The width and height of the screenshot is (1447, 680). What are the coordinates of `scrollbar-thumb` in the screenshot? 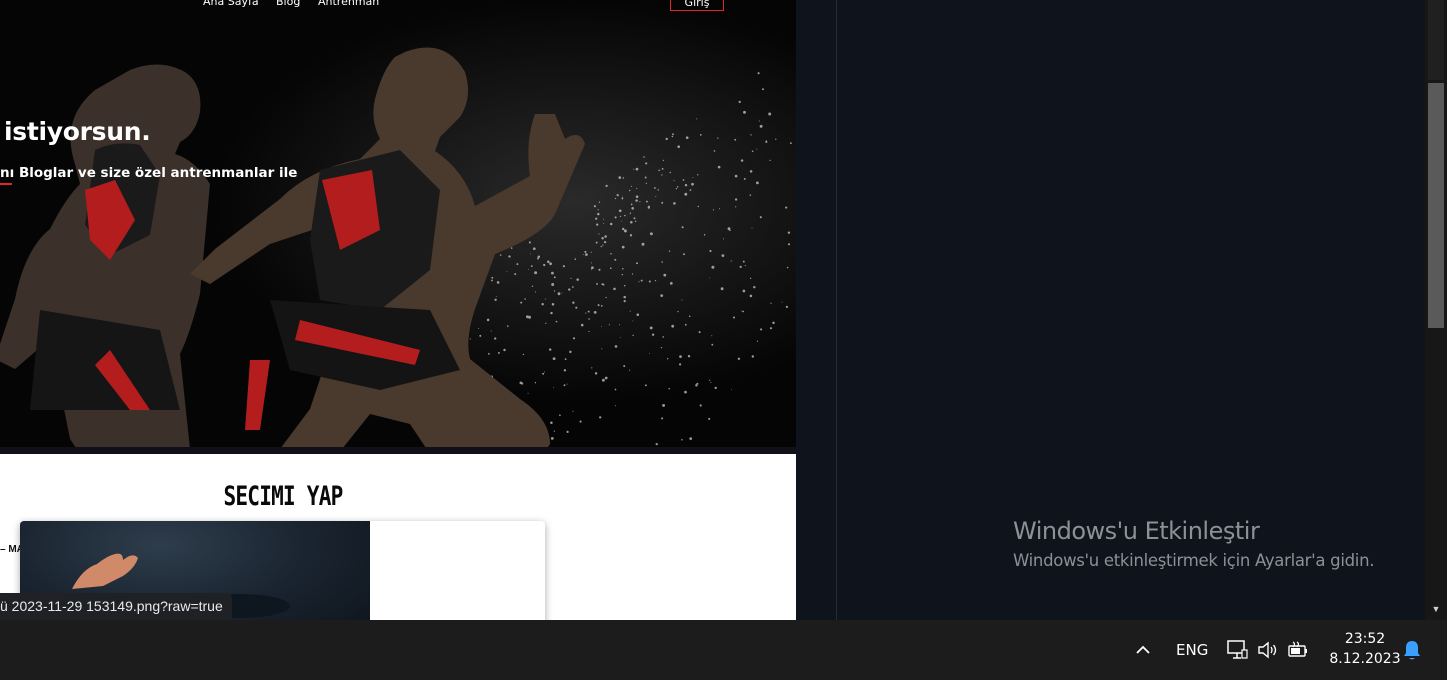 It's located at (1436, 205).